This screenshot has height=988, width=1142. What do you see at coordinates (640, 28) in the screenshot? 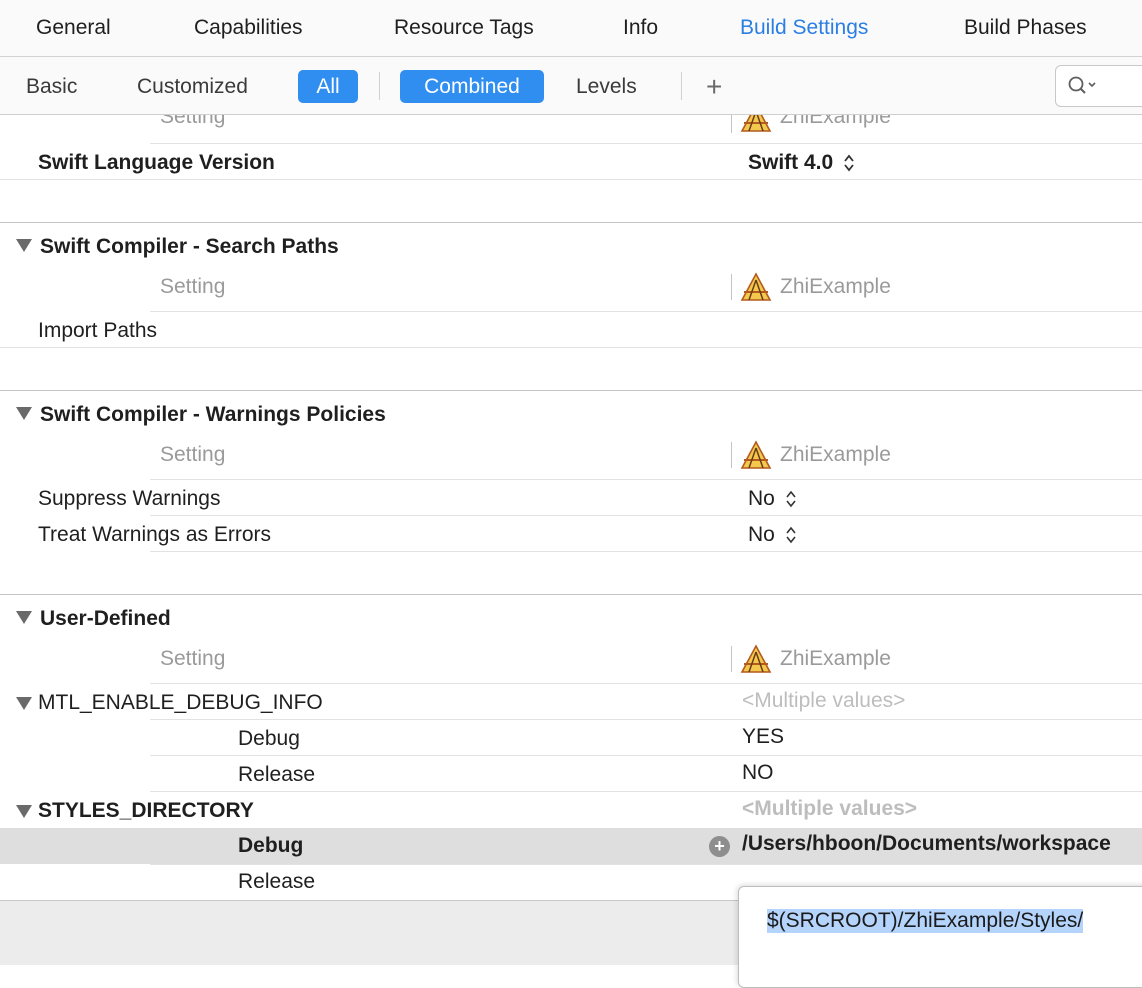
I see `tab-info: Info` at bounding box center [640, 28].